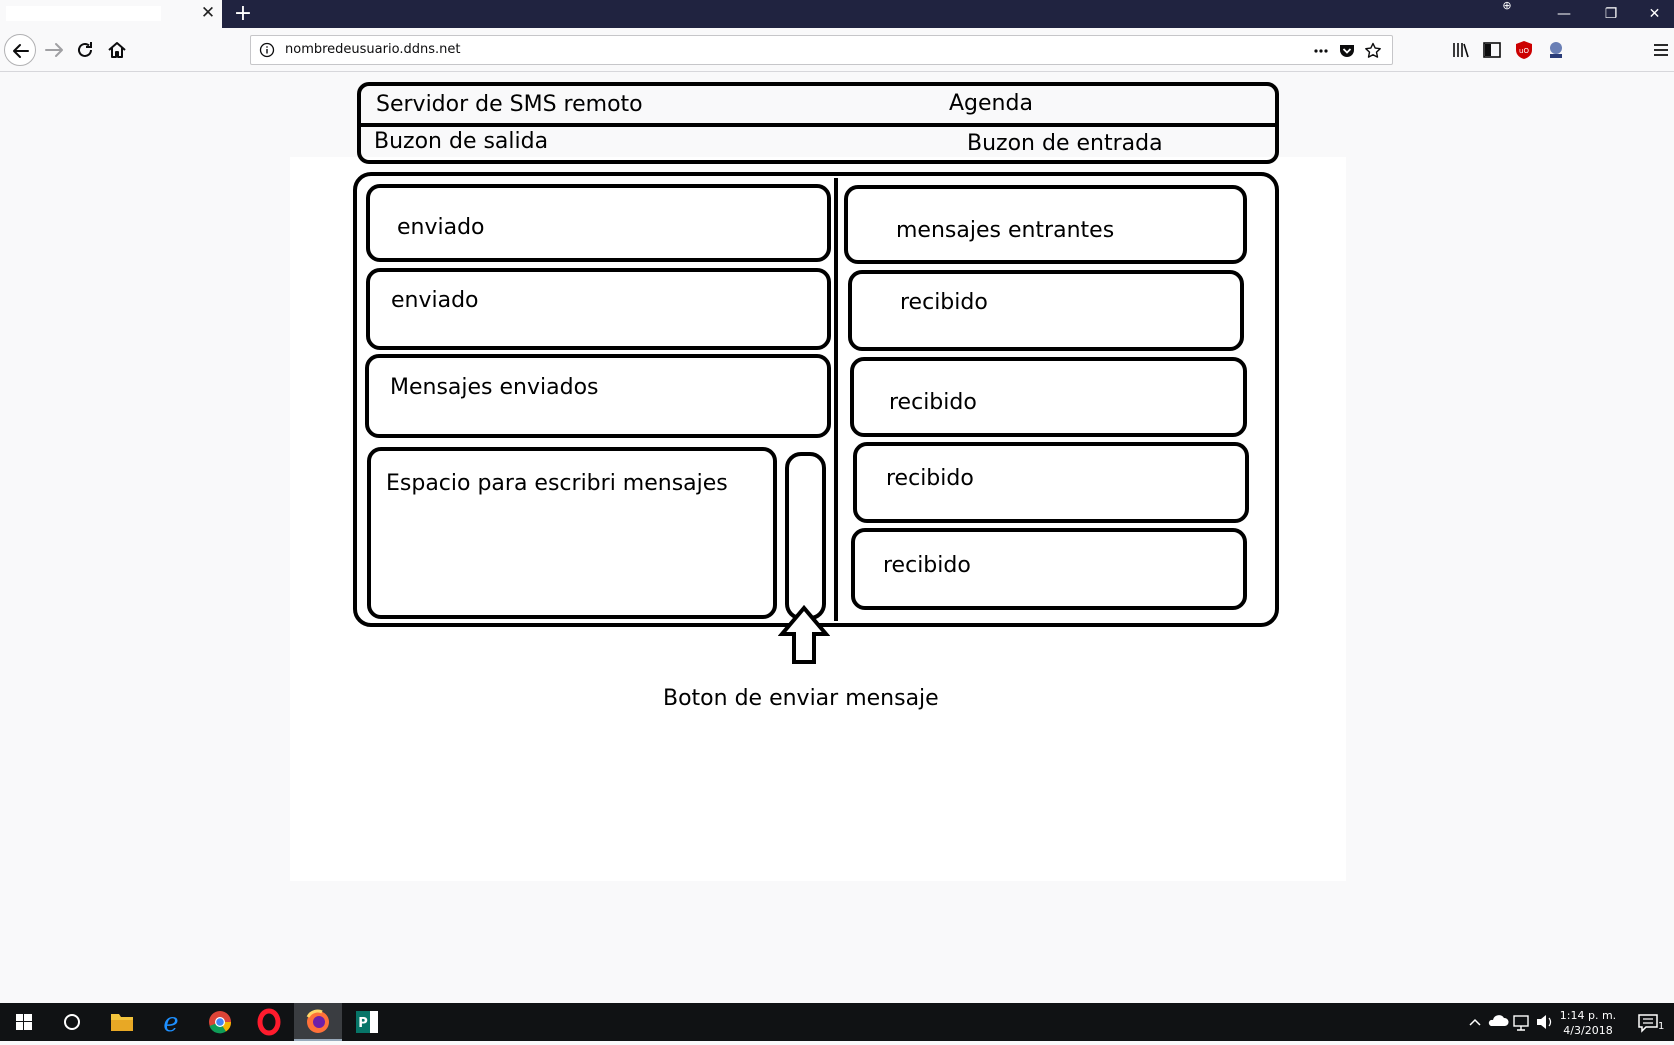 The height and width of the screenshot is (1045, 1674). What do you see at coordinates (1661, 1026) in the screenshot?
I see `notification-count-badge: 1` at bounding box center [1661, 1026].